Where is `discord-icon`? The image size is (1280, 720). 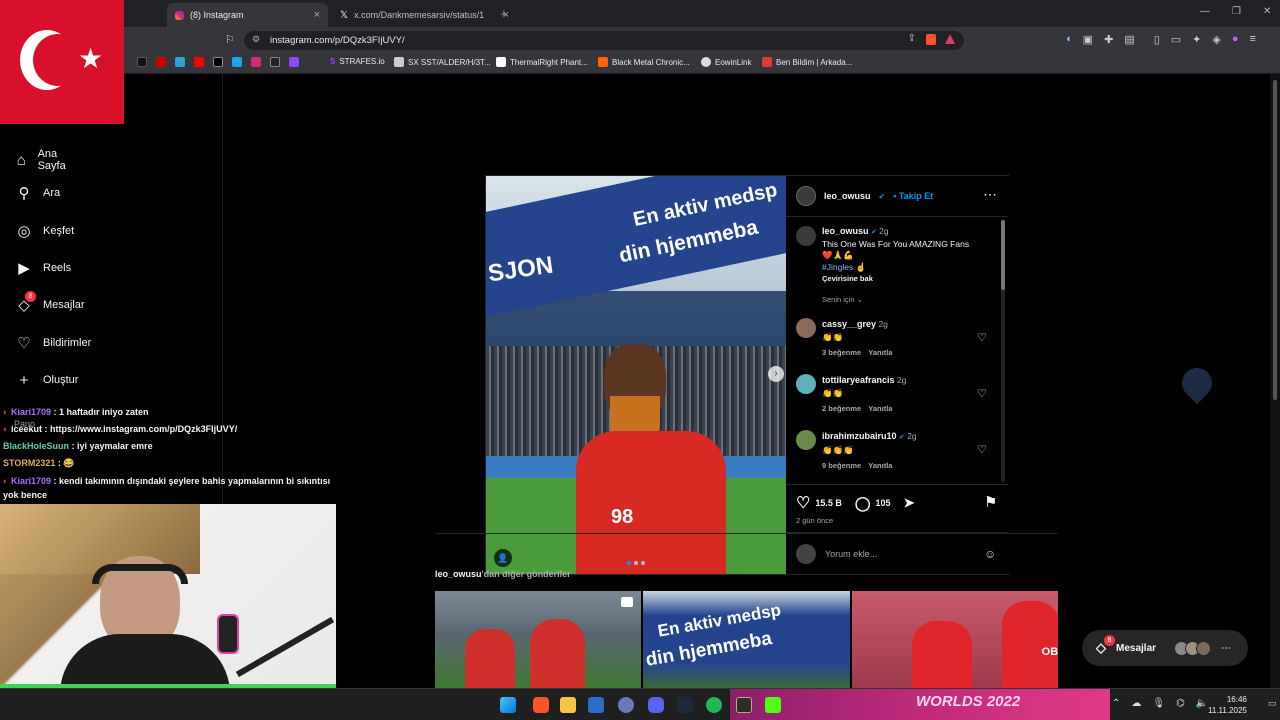
discord-icon is located at coordinates (656, 705).